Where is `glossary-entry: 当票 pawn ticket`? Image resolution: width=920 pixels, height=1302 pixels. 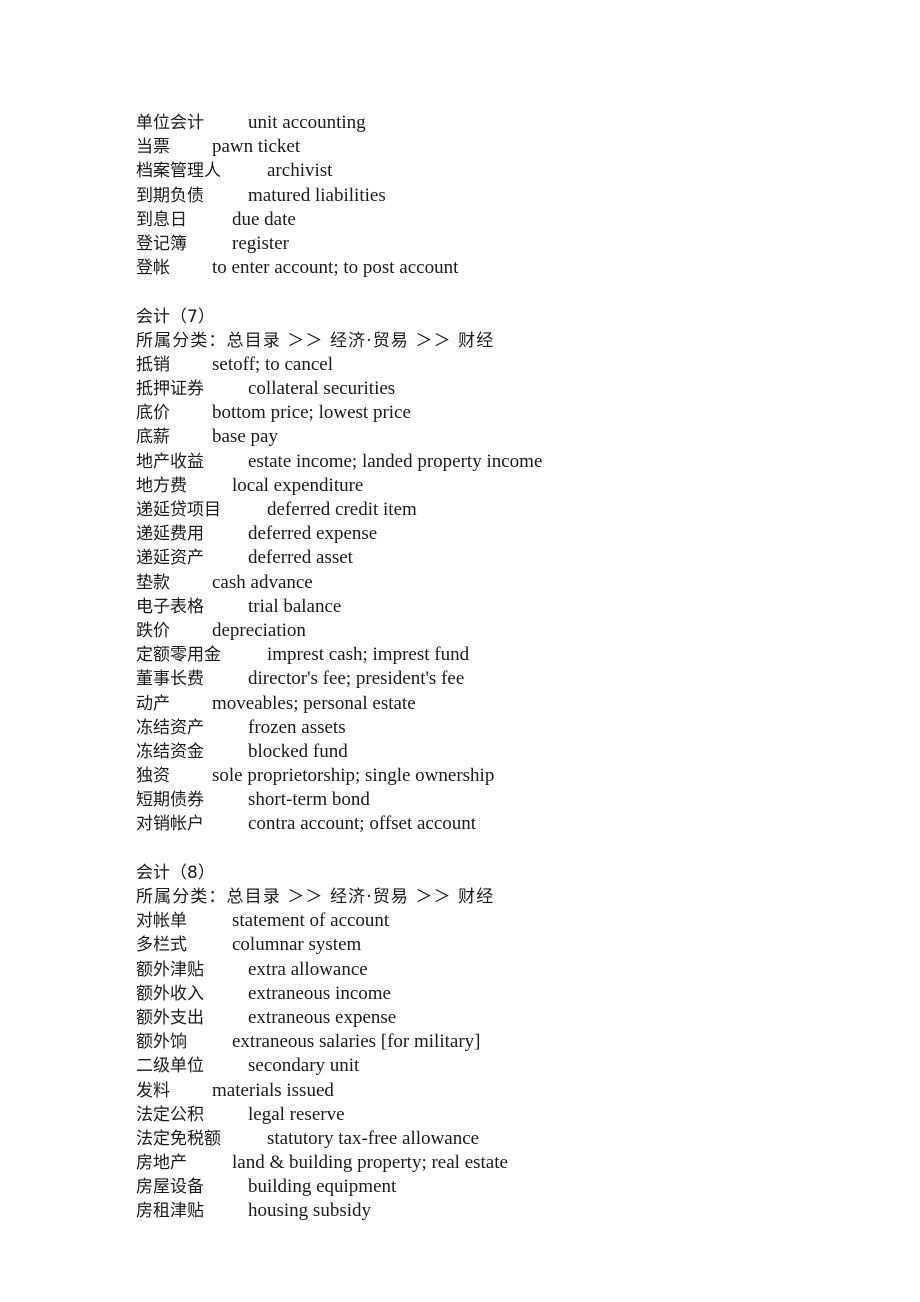 glossary-entry: 当票 pawn ticket is located at coordinates (506, 147).